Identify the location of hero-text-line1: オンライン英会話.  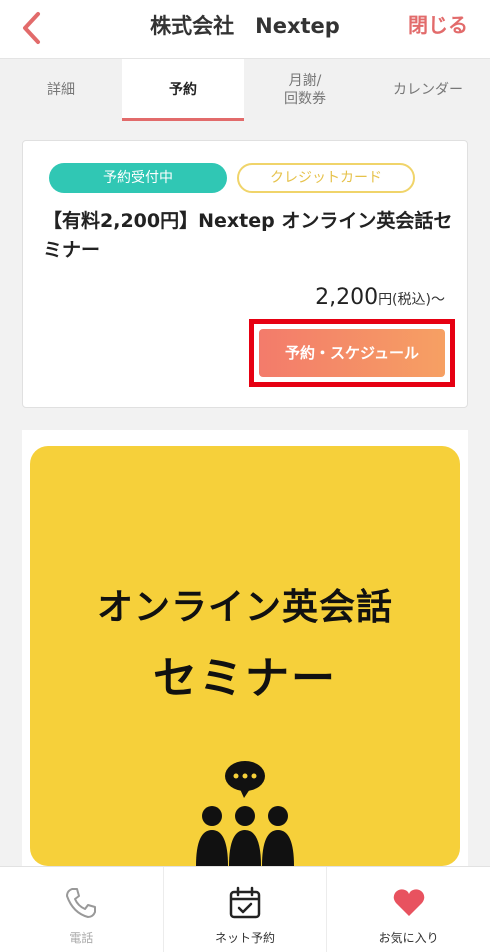
(244, 607).